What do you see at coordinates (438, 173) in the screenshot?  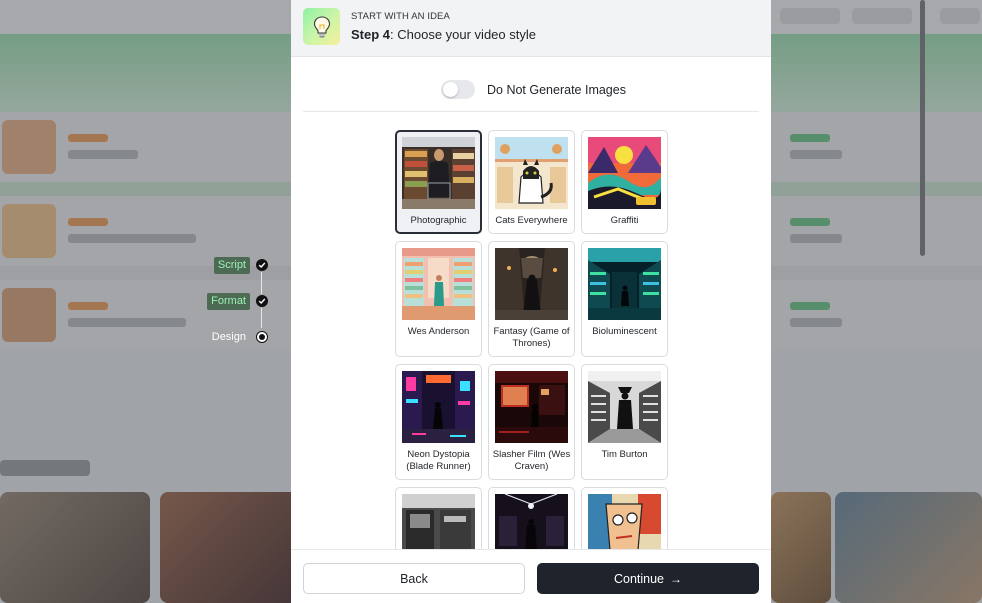 I see `style-thumbnail-photographic` at bounding box center [438, 173].